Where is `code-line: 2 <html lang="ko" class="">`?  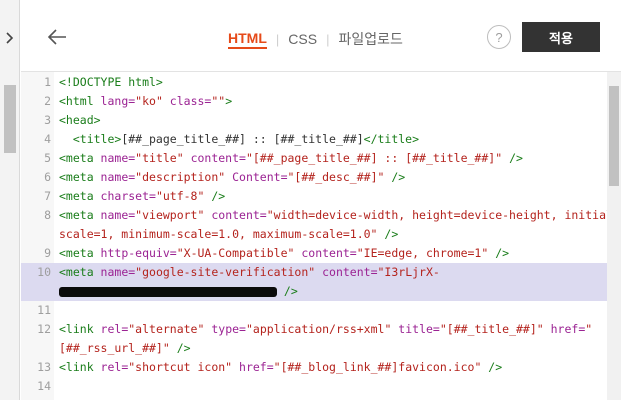 code-line: 2 <html lang="ko" class=""> is located at coordinates (314, 101).